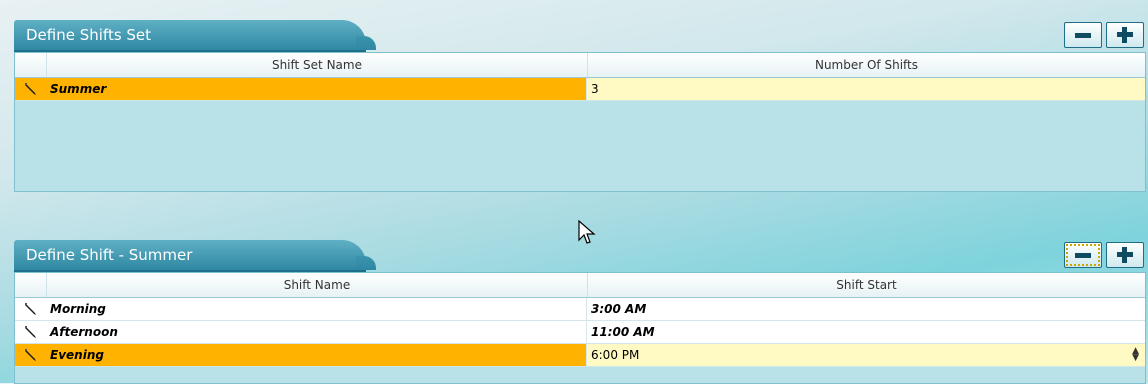  Describe the element at coordinates (1135, 355) in the screenshot. I see `spinner-updown-icon: ▲ ▼` at that location.